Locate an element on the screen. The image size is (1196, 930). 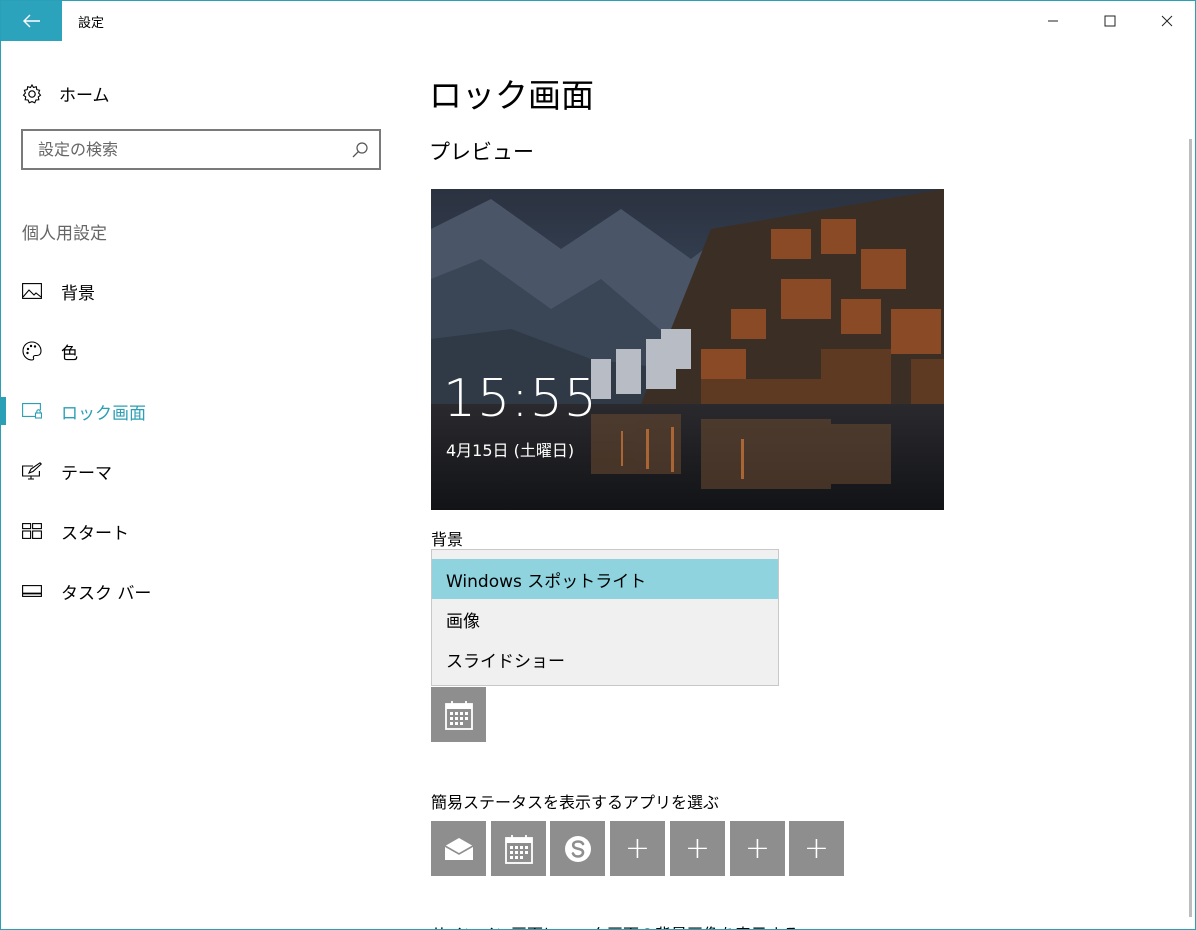
sidebar-item-label: スタート is located at coordinates (95, 533).